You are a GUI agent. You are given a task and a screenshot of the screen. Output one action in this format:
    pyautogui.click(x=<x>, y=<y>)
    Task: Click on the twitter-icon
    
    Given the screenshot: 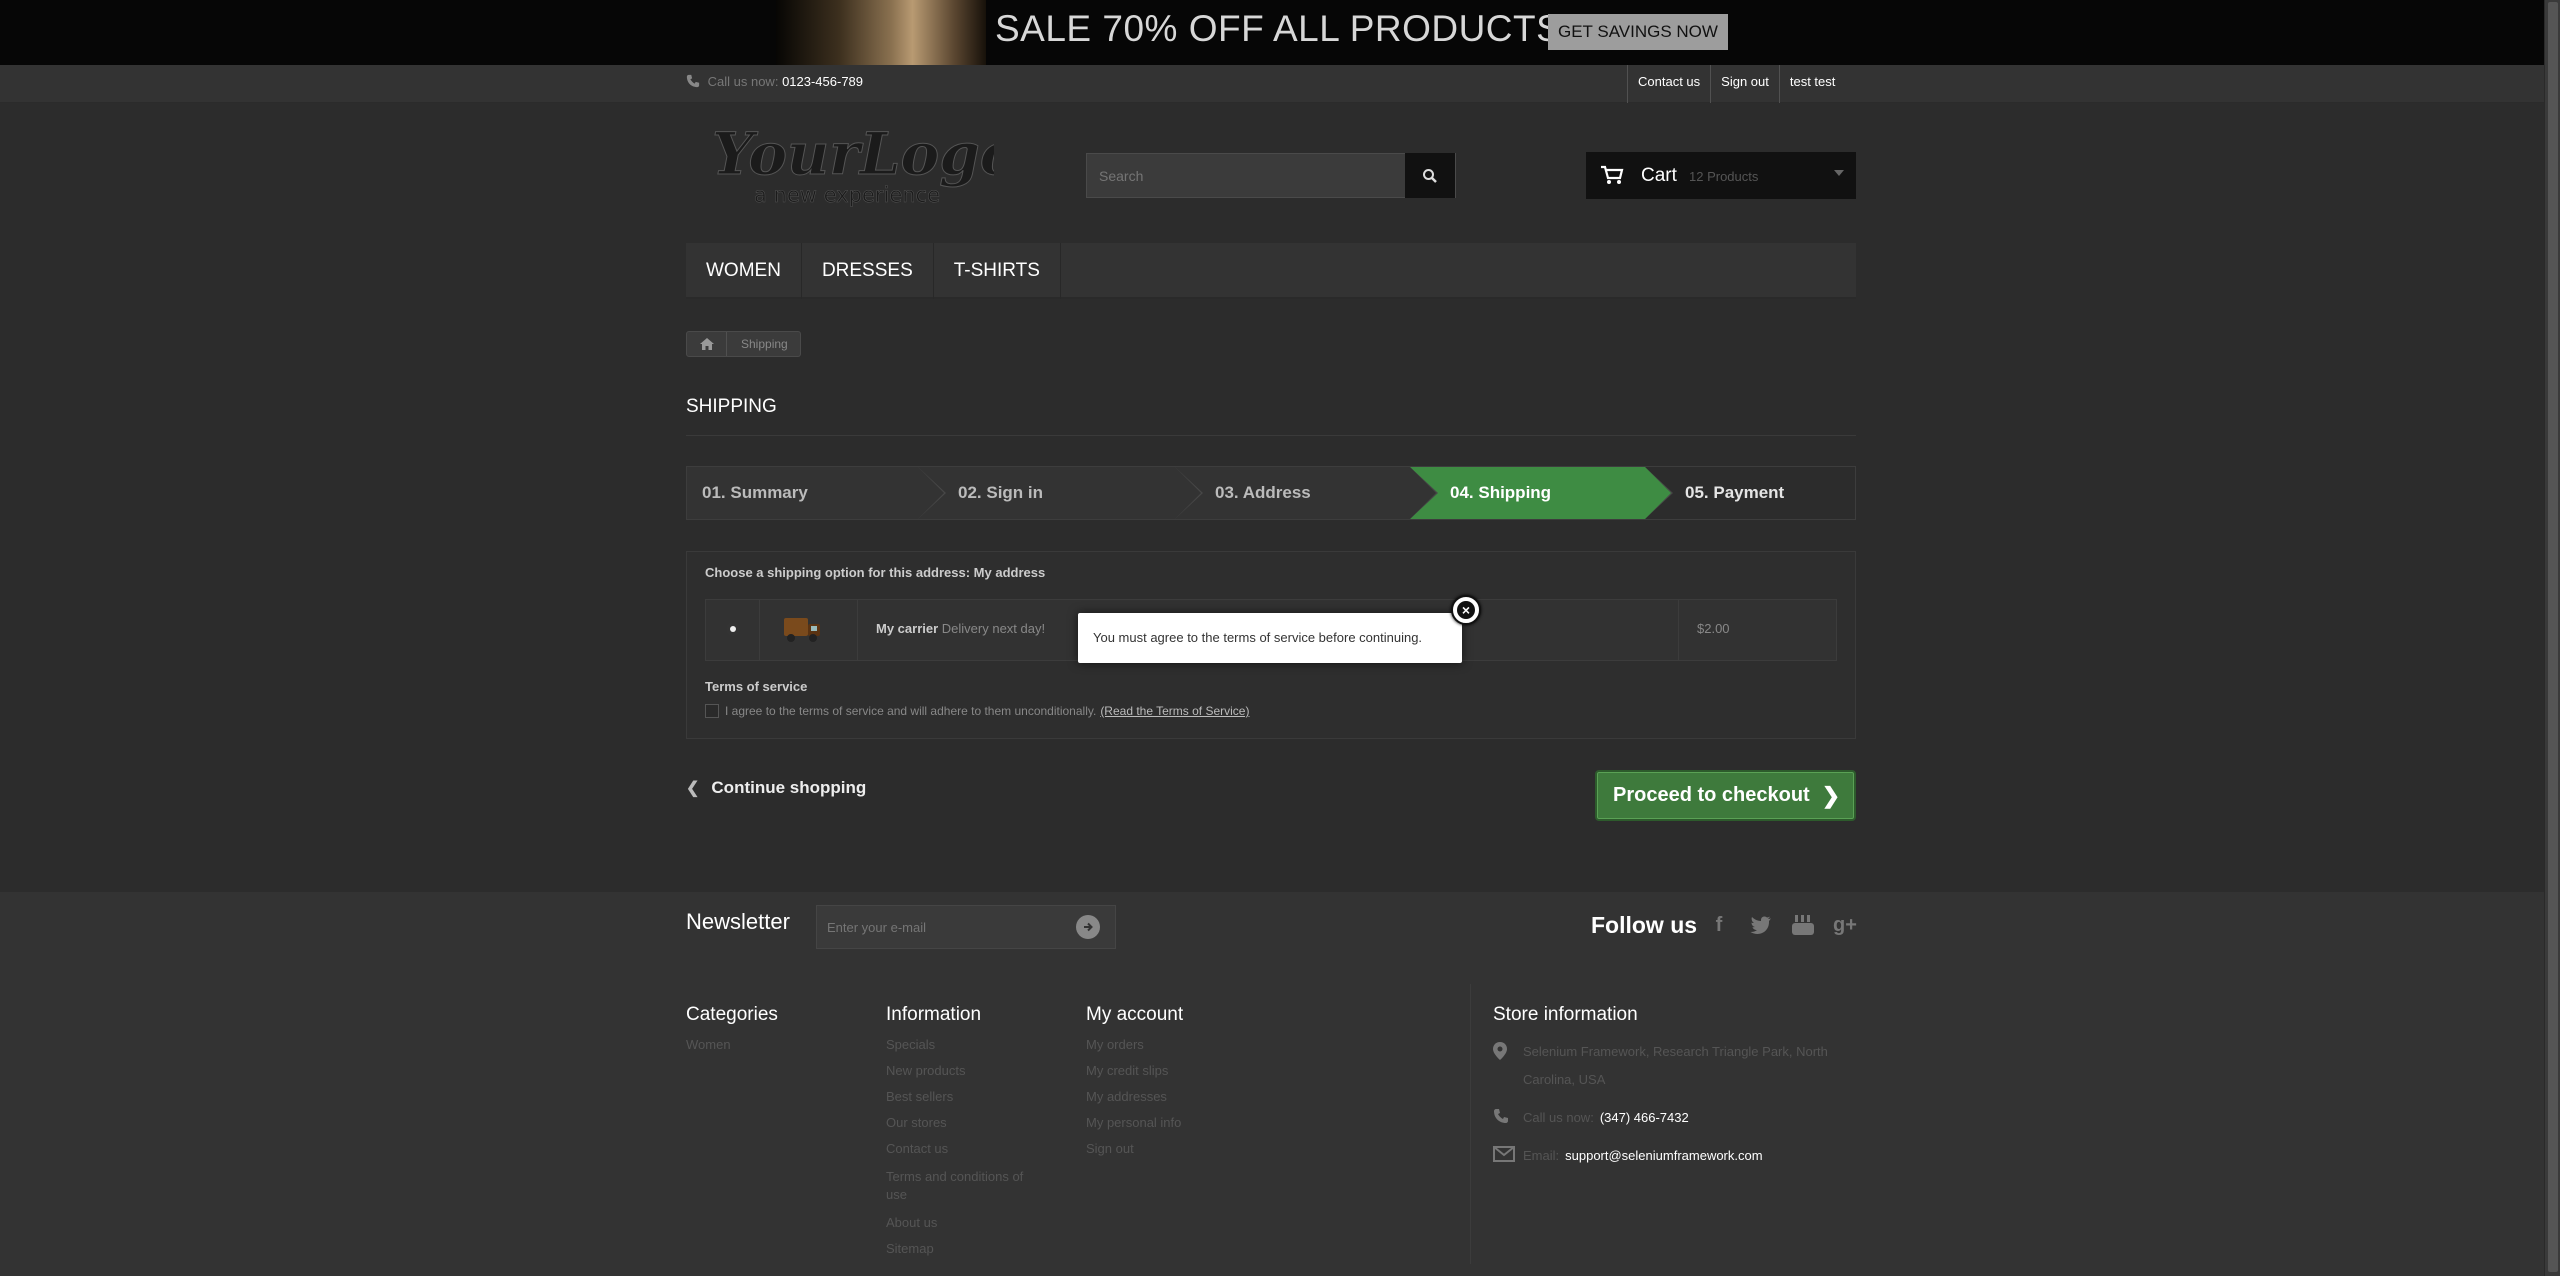 What is the action you would take?
    pyautogui.click(x=1761, y=925)
    